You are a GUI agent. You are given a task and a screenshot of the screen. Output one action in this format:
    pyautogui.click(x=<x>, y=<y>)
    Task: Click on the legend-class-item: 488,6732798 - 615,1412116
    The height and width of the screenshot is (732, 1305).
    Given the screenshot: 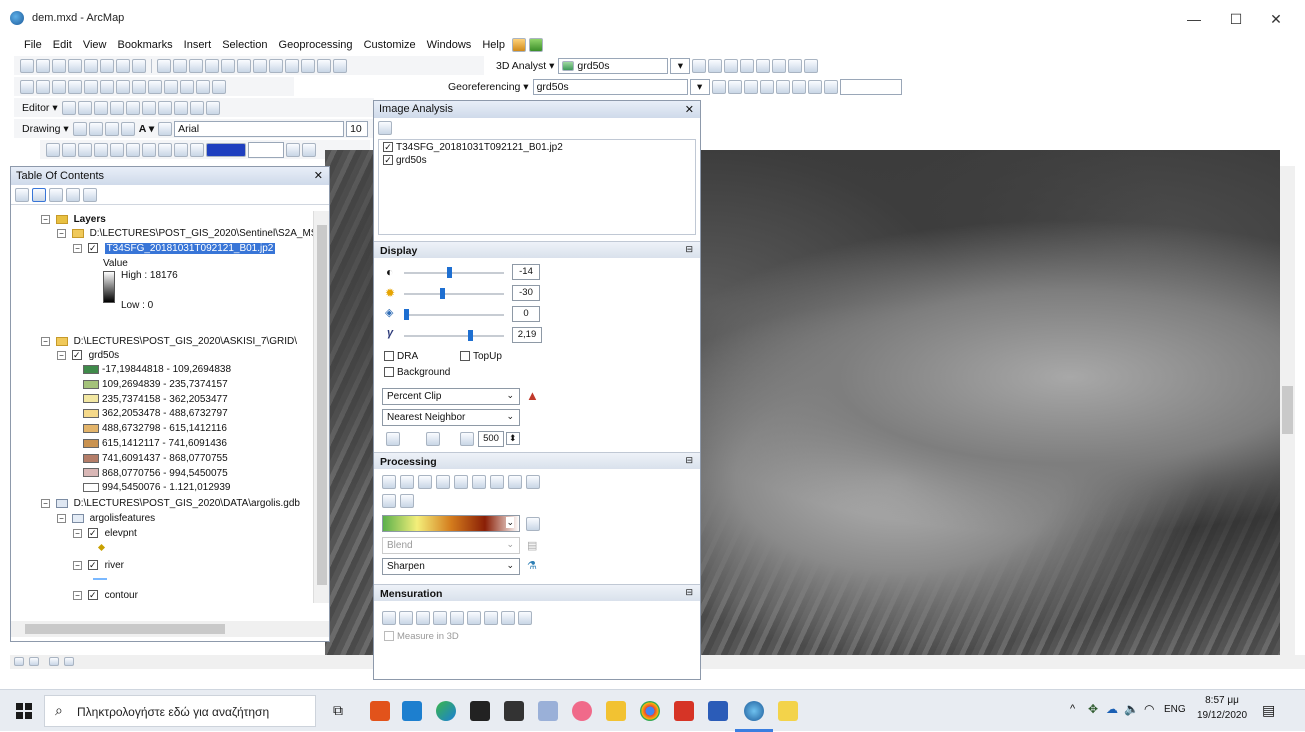 What is the action you would take?
    pyautogui.click(x=155, y=429)
    